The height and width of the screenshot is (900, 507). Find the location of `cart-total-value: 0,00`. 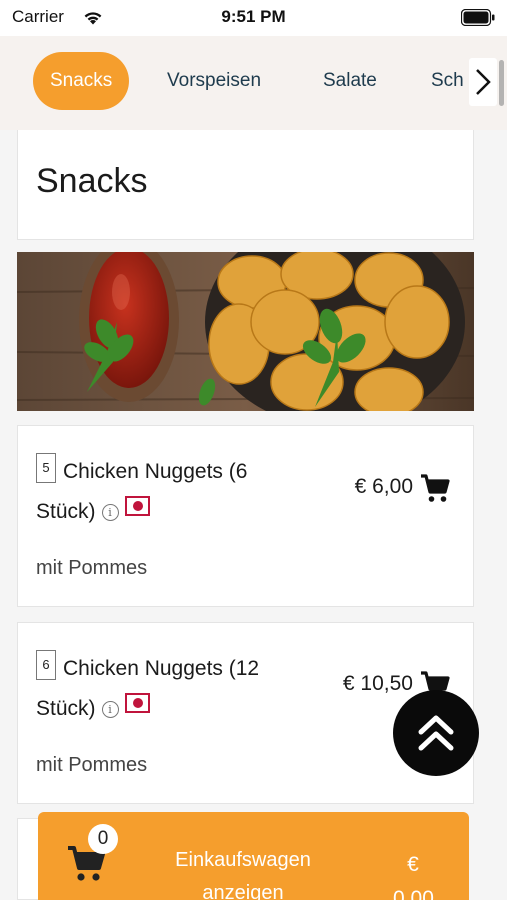

cart-total-value: 0,00 is located at coordinates (413, 893).